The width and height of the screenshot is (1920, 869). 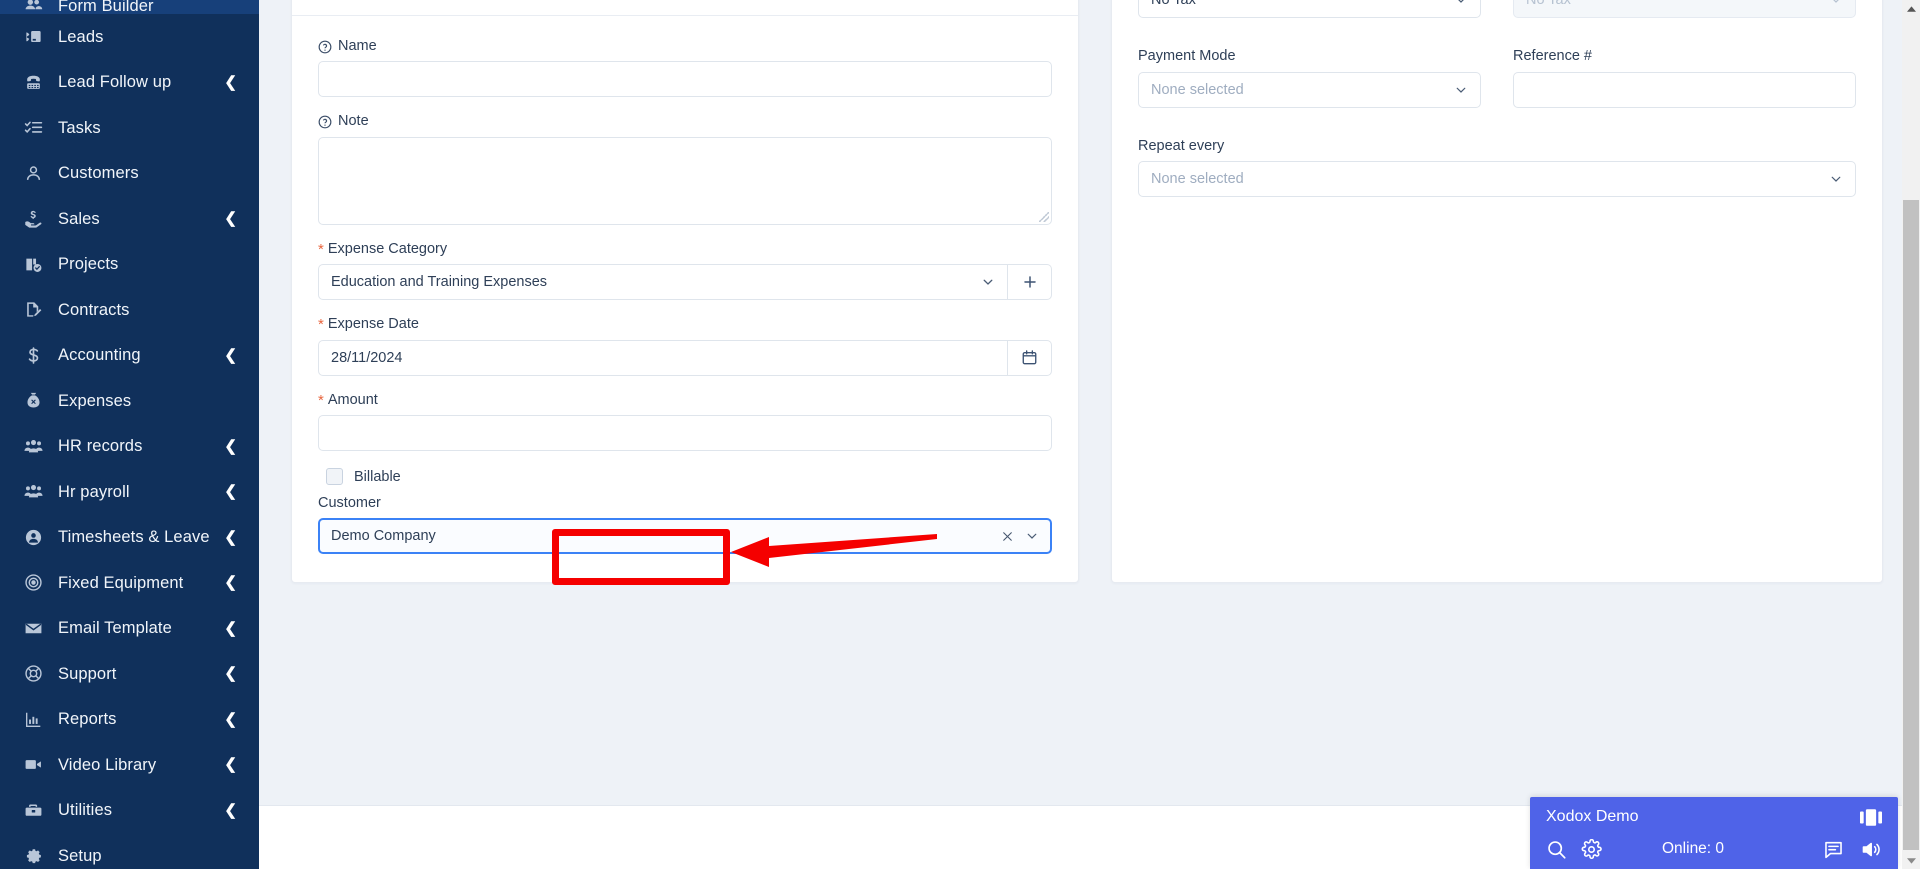 I want to click on expense-category-group: Education and Training Expenses, so click(x=685, y=282).